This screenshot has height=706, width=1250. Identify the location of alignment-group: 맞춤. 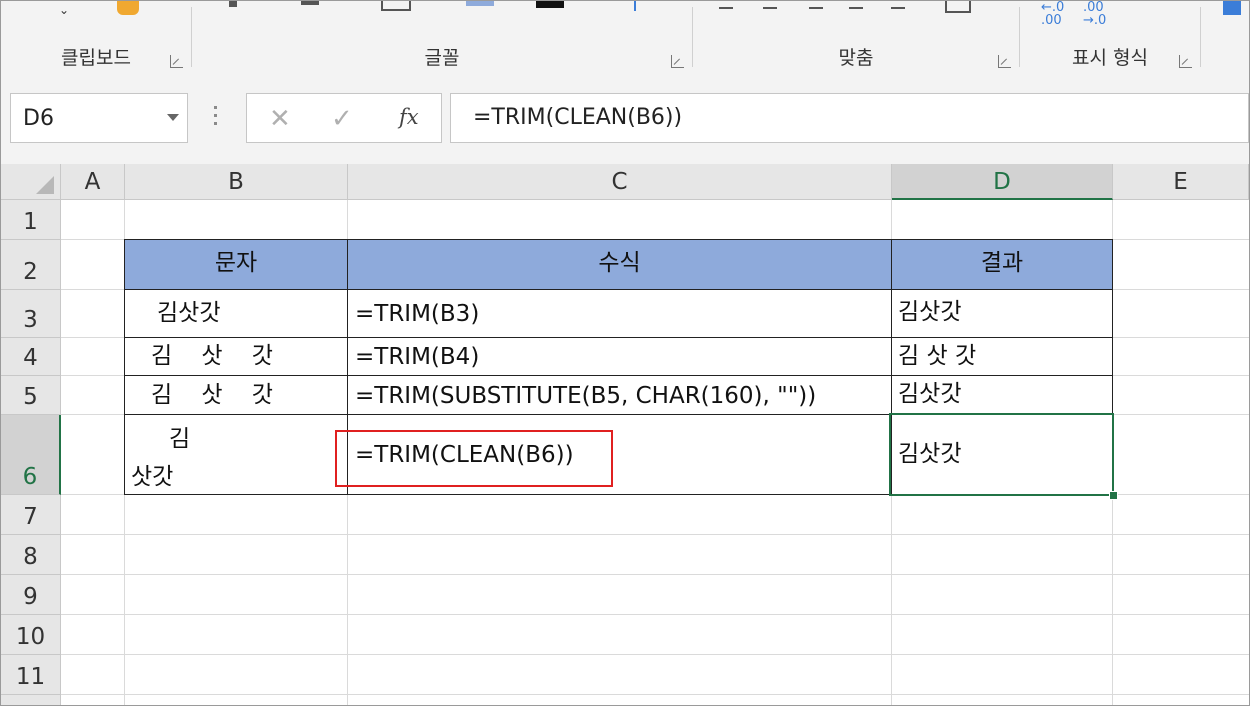
(856, 38).